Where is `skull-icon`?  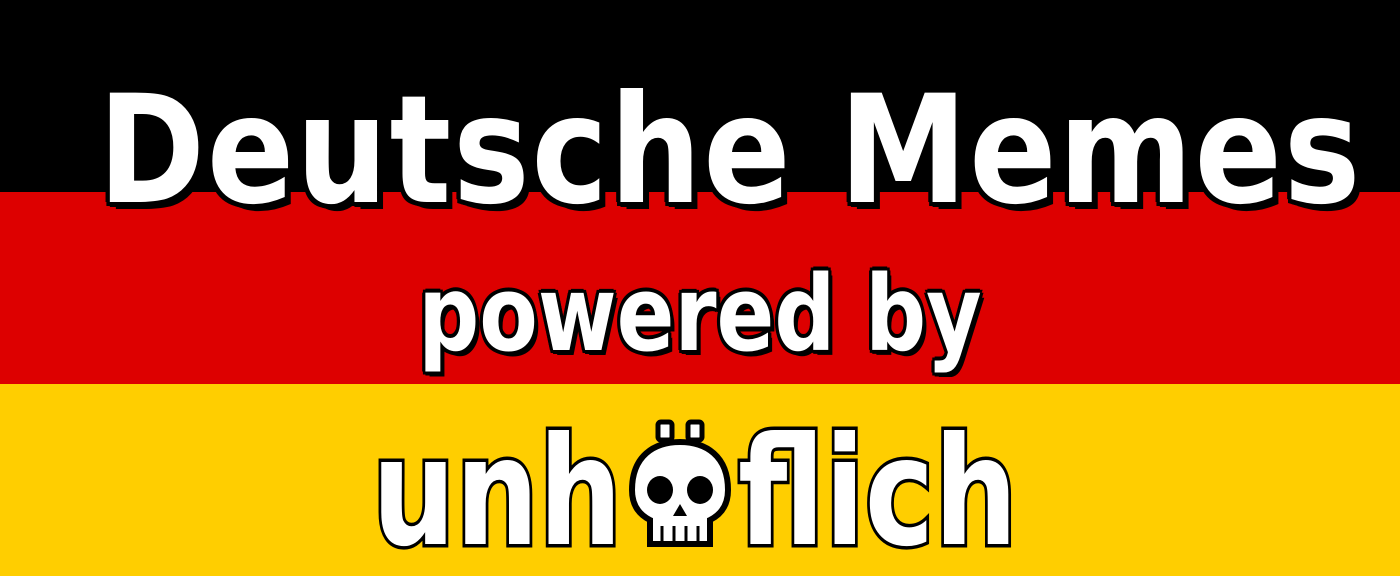
skull-icon is located at coordinates (680, 483).